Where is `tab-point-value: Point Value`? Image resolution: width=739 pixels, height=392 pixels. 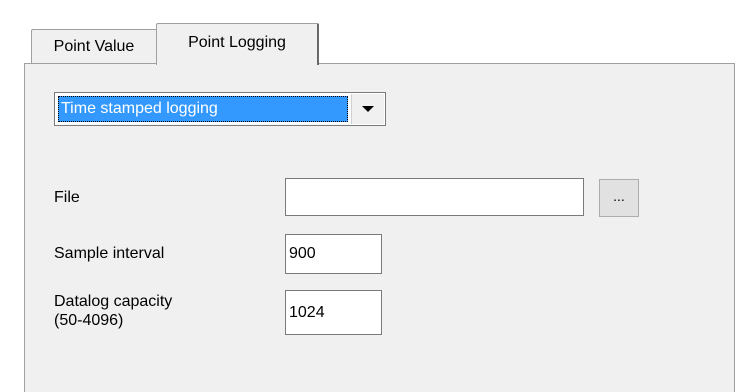 tab-point-value: Point Value is located at coordinates (93, 46).